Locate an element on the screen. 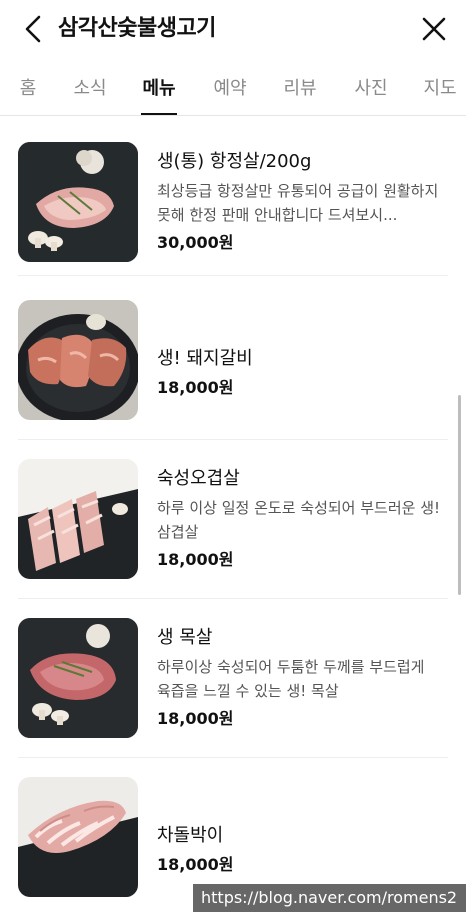 This screenshot has height=916, width=466. tab-news: 소식 is located at coordinates (90, 86).